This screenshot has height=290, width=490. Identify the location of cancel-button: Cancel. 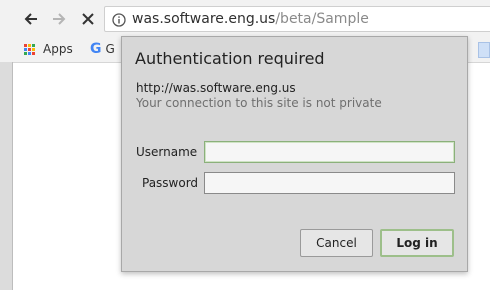
(336, 243).